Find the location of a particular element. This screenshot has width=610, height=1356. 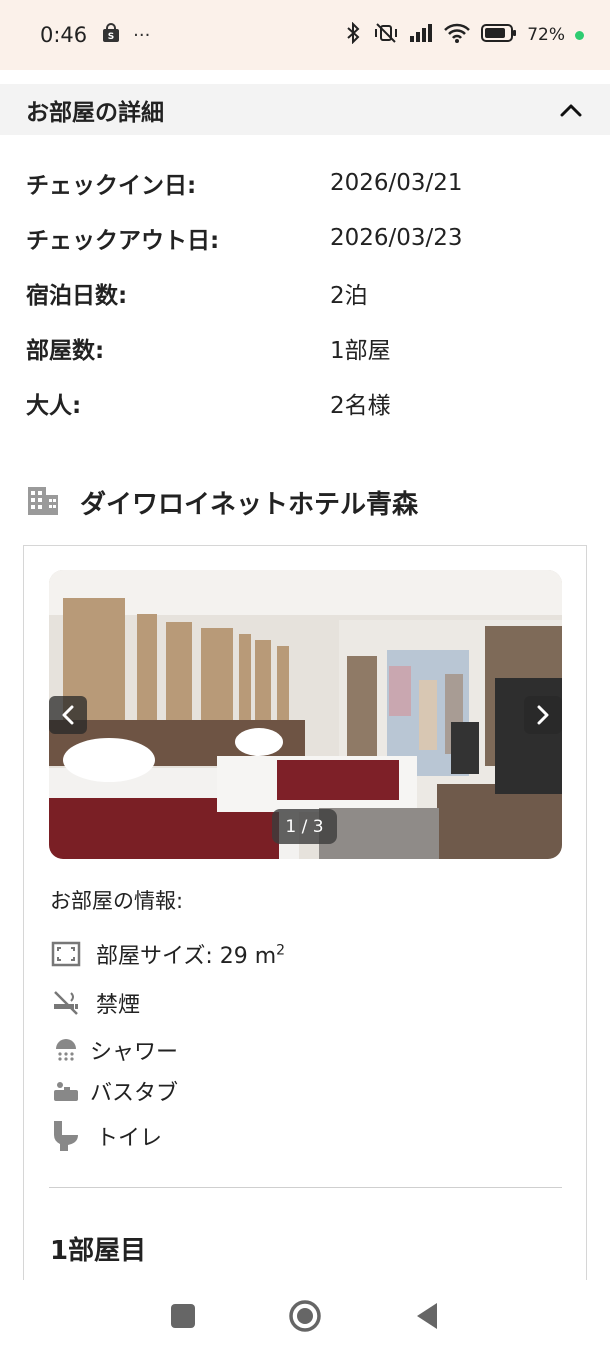

section-title: お部屋の詳細 is located at coordinates (95, 112).